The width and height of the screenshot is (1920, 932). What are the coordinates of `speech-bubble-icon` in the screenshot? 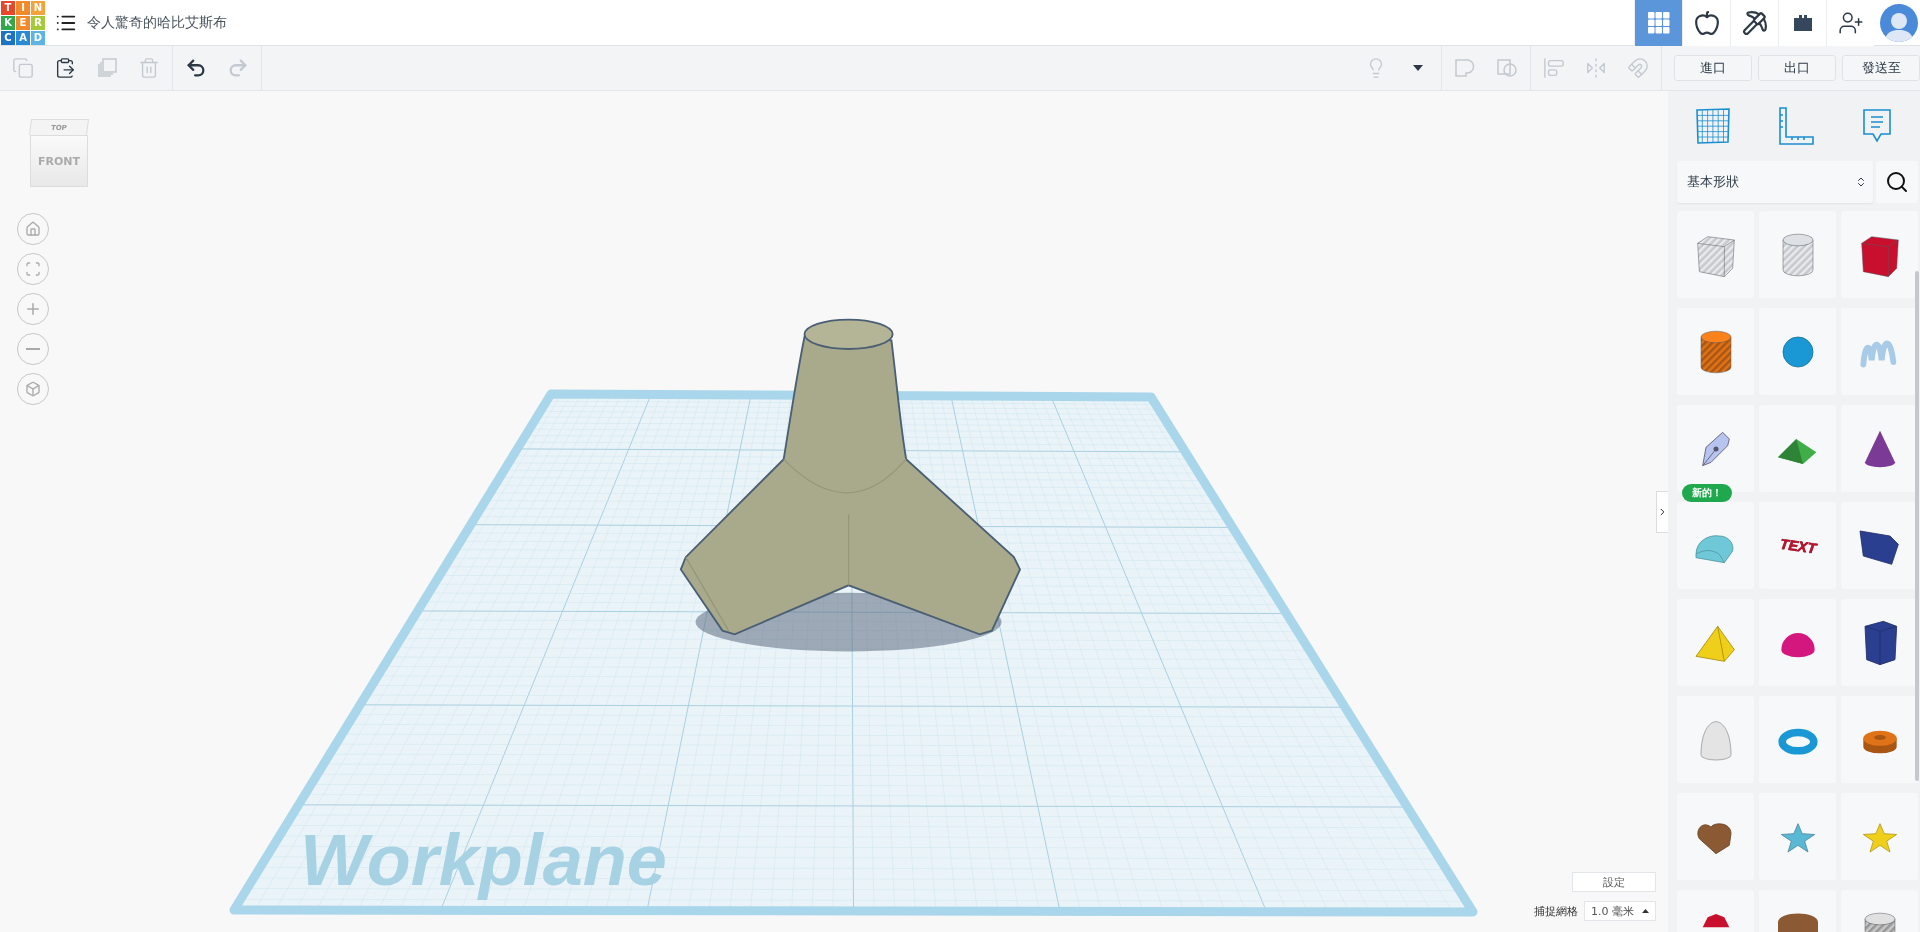 It's located at (1876, 126).